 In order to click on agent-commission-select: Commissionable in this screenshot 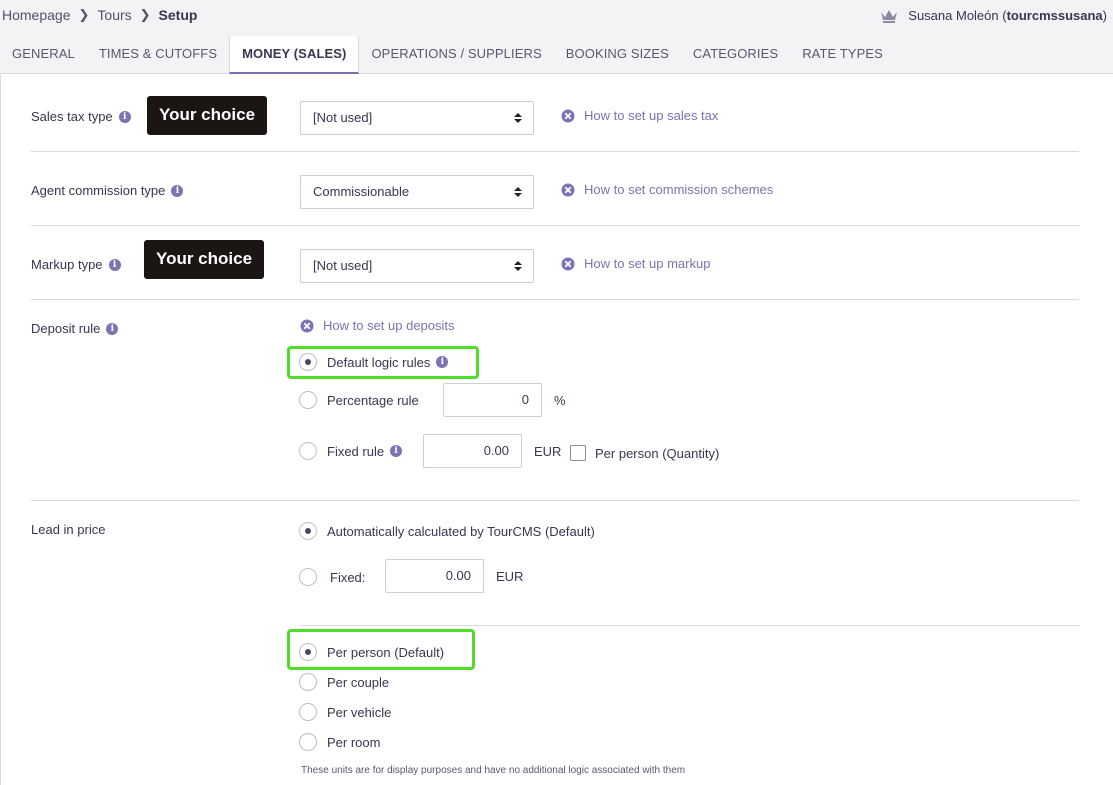, I will do `click(417, 192)`.